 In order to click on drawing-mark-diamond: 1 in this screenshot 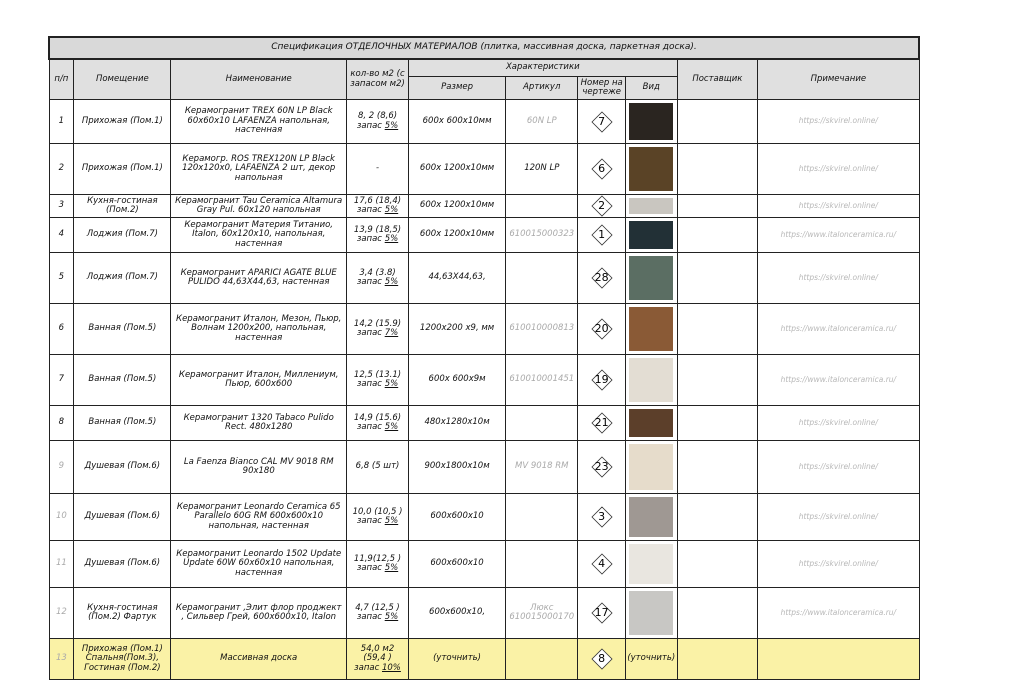, I will do `click(602, 235)`.